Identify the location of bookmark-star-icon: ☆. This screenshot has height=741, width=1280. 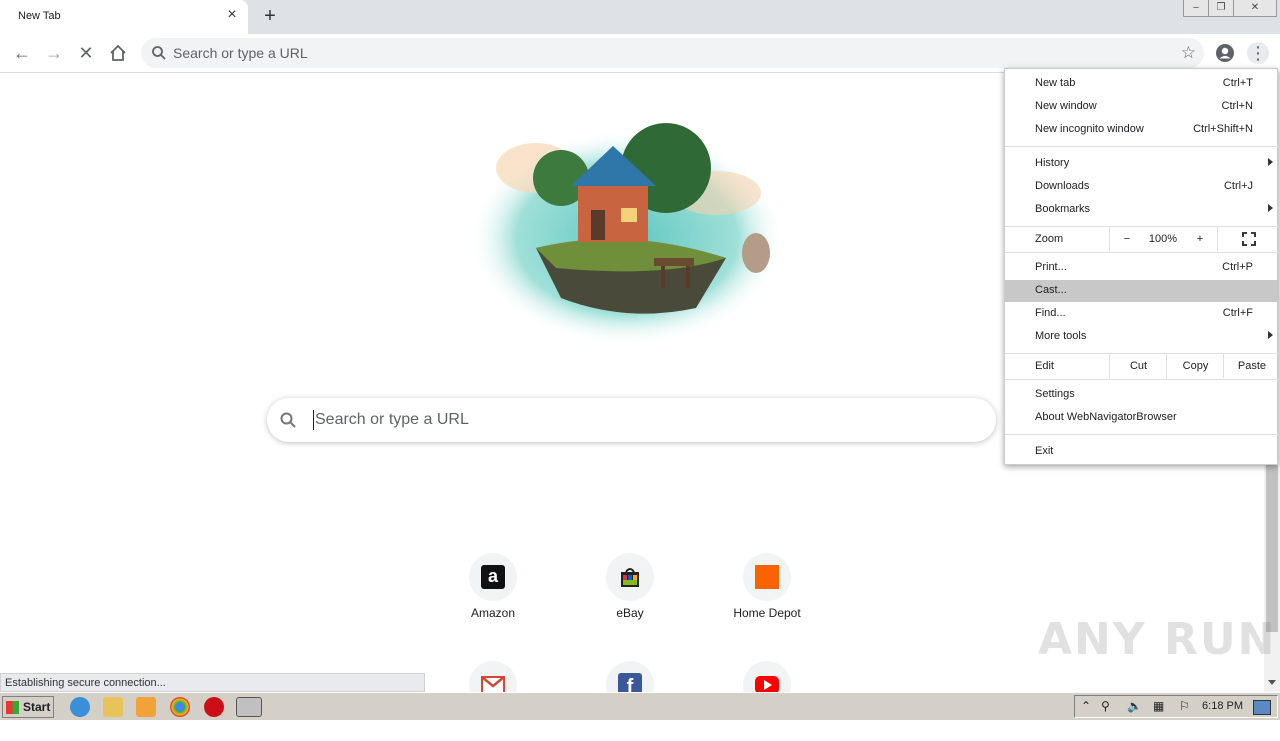
(1188, 53).